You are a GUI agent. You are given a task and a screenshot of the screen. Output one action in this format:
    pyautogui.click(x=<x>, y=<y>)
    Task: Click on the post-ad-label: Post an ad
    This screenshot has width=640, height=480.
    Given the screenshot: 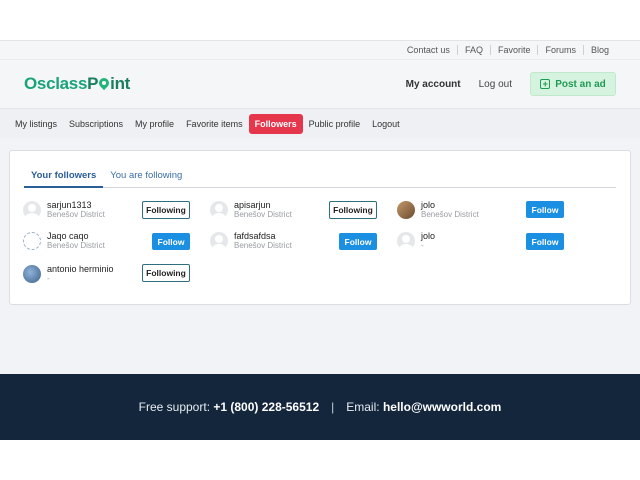 What is the action you would take?
    pyautogui.click(x=580, y=84)
    